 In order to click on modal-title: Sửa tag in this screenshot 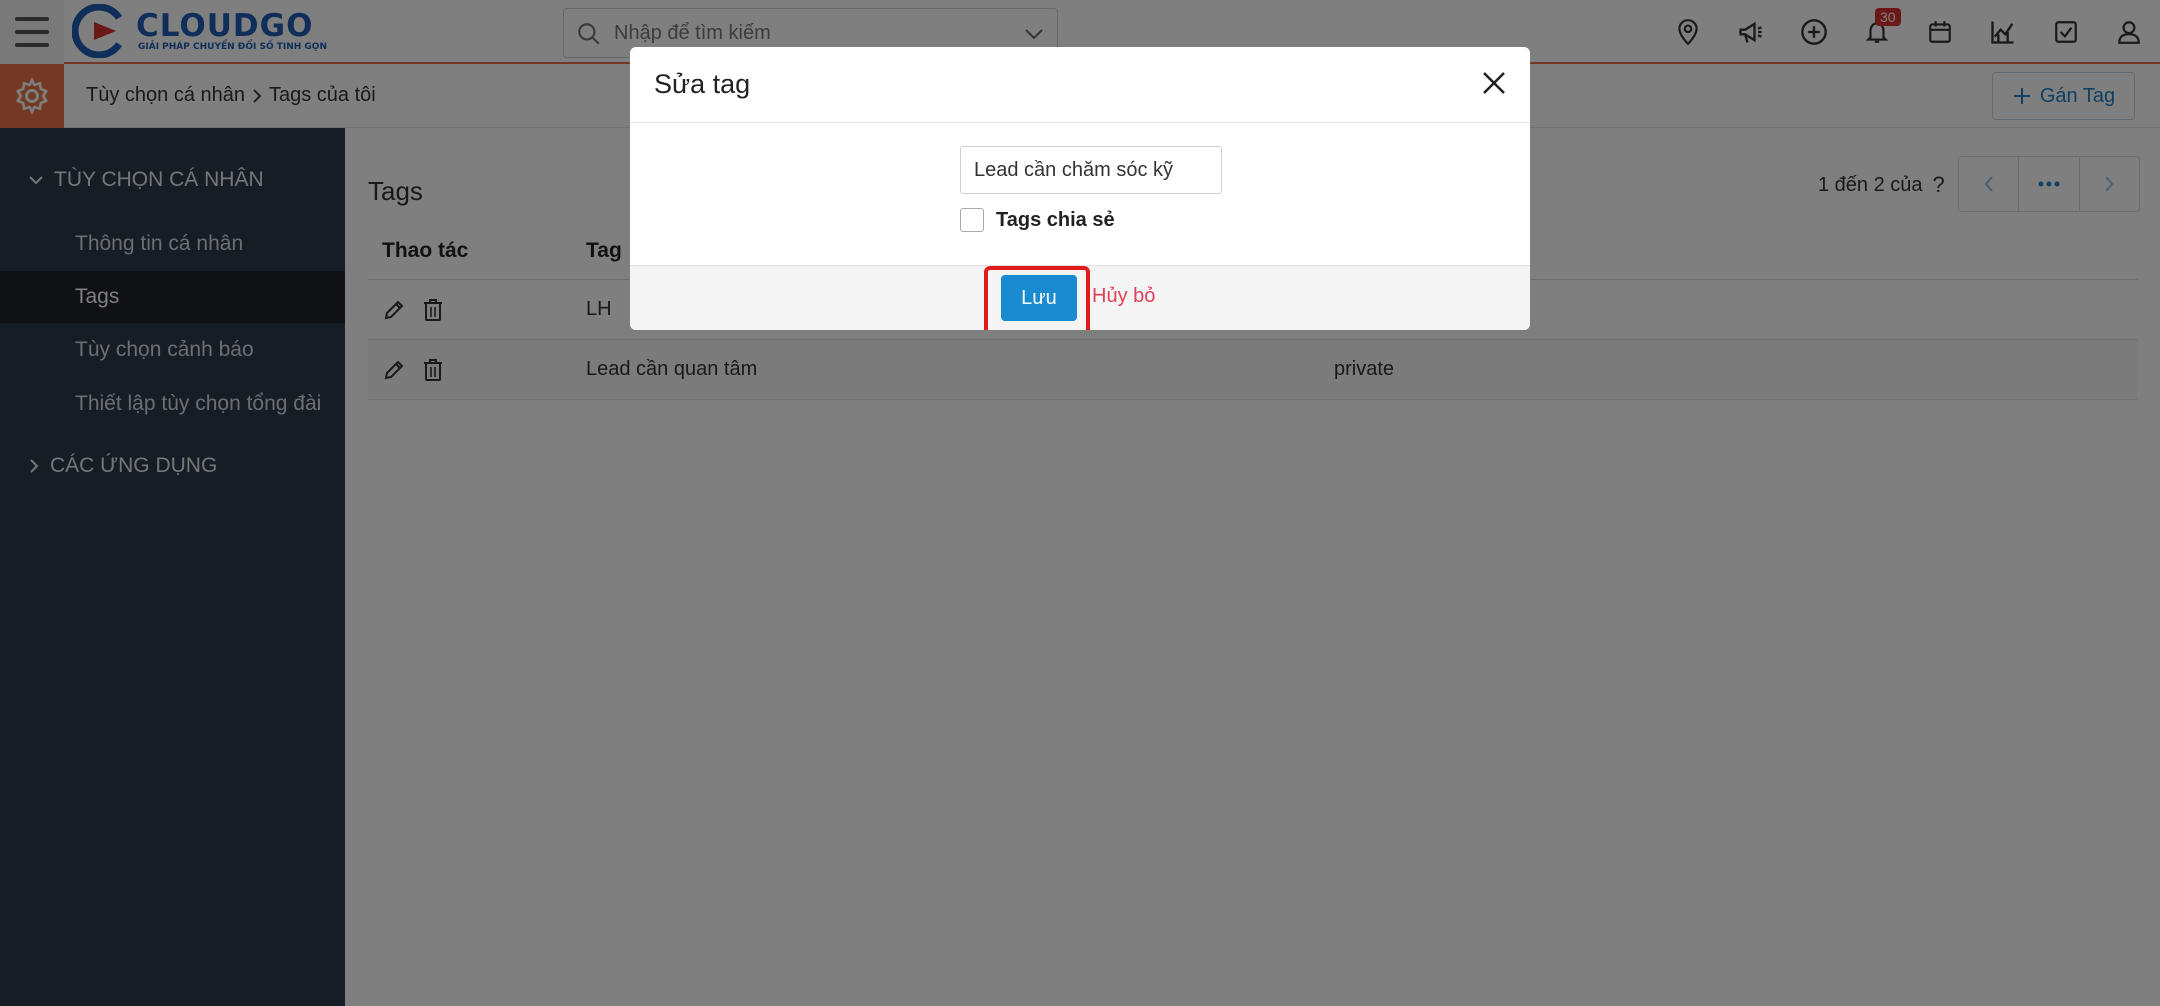, I will do `click(702, 84)`.